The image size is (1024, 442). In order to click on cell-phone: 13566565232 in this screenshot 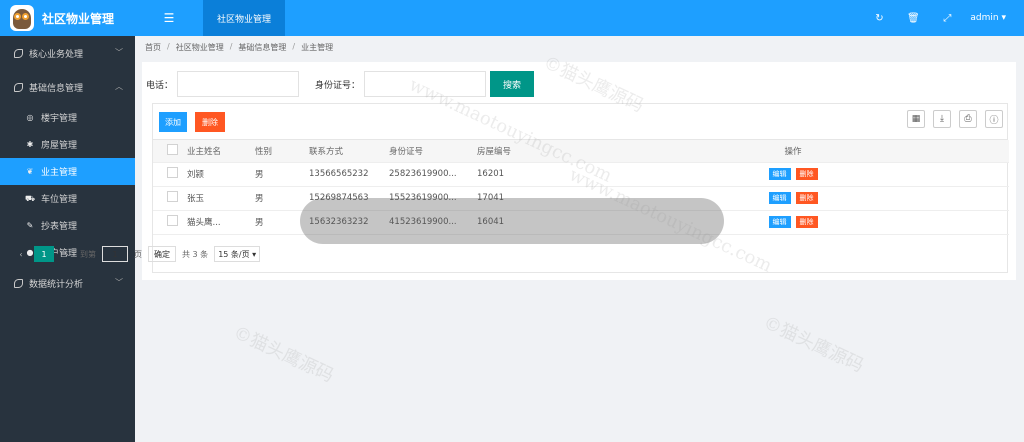, I will do `click(349, 174)`.